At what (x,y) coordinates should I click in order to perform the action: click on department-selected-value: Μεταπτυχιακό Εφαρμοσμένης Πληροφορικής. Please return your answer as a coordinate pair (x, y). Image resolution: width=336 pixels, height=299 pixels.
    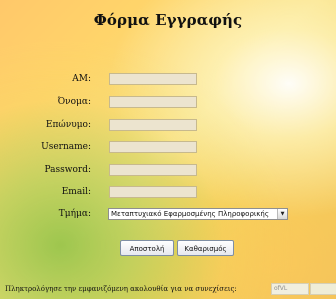
    Looking at the image, I should click on (190, 214).